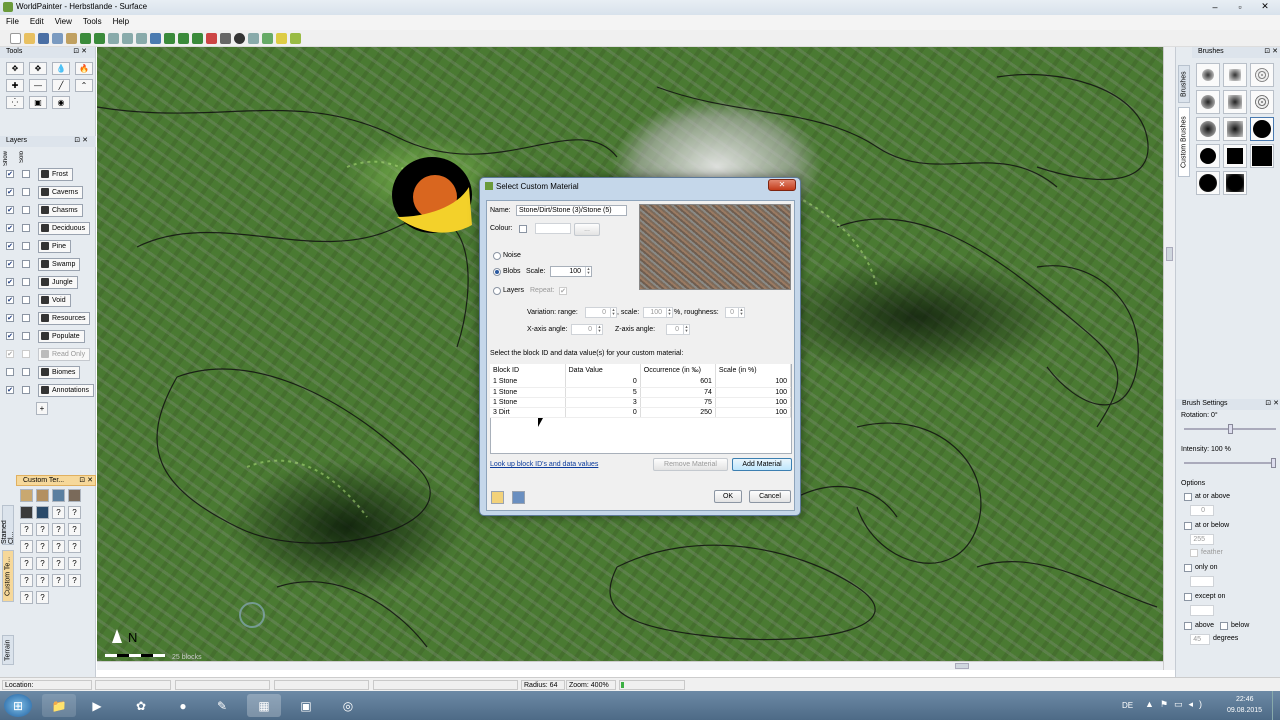  Describe the element at coordinates (141, 38) in the screenshot. I see `zoom-out-icon` at that location.